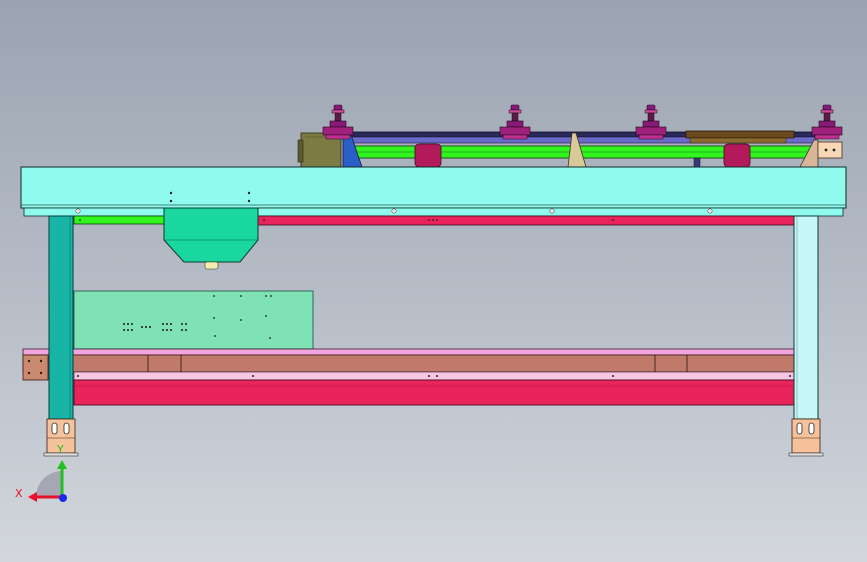 The width and height of the screenshot is (867, 562). What do you see at coordinates (434, 376) in the screenshot?
I see `pink-mid-strip` at bounding box center [434, 376].